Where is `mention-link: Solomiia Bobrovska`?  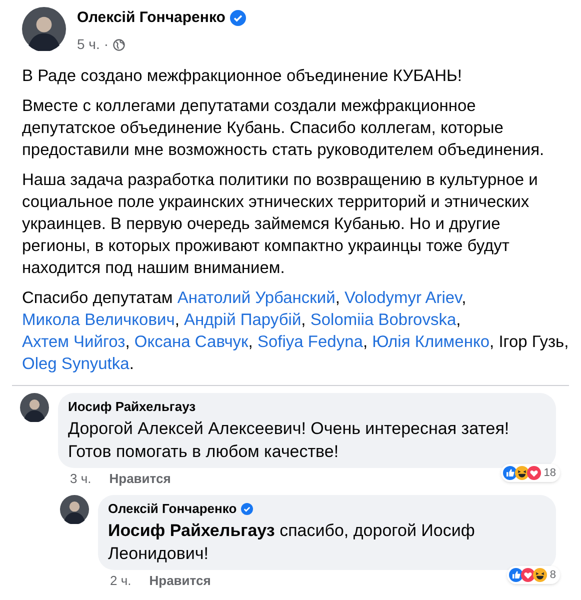
mention-link: Solomiia Bobrovska is located at coordinates (383, 320).